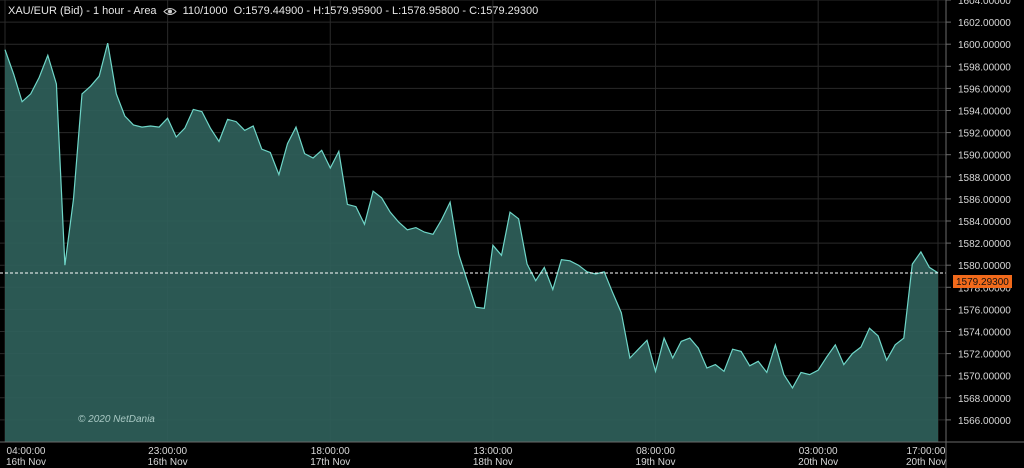 The height and width of the screenshot is (468, 1024). What do you see at coordinates (984, 399) in the screenshot?
I see `y-tick-label: 1568.00000` at bounding box center [984, 399].